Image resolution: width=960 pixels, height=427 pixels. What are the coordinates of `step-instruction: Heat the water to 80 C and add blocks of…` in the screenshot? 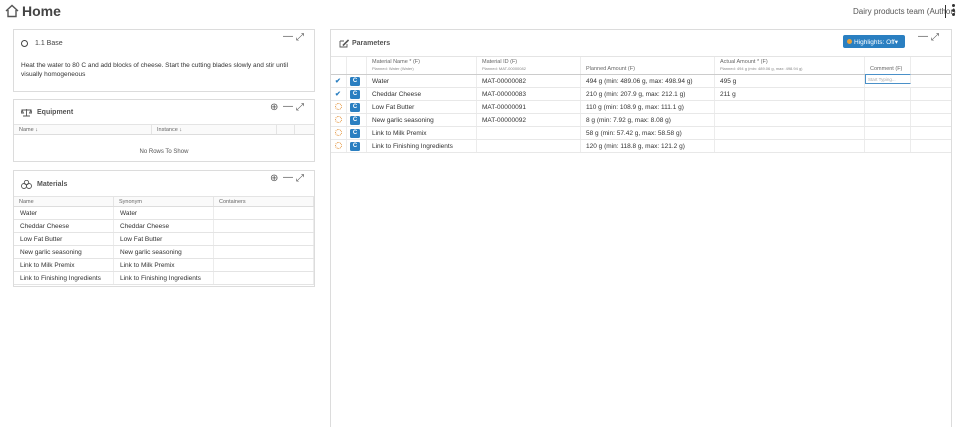 It's located at (155, 70).